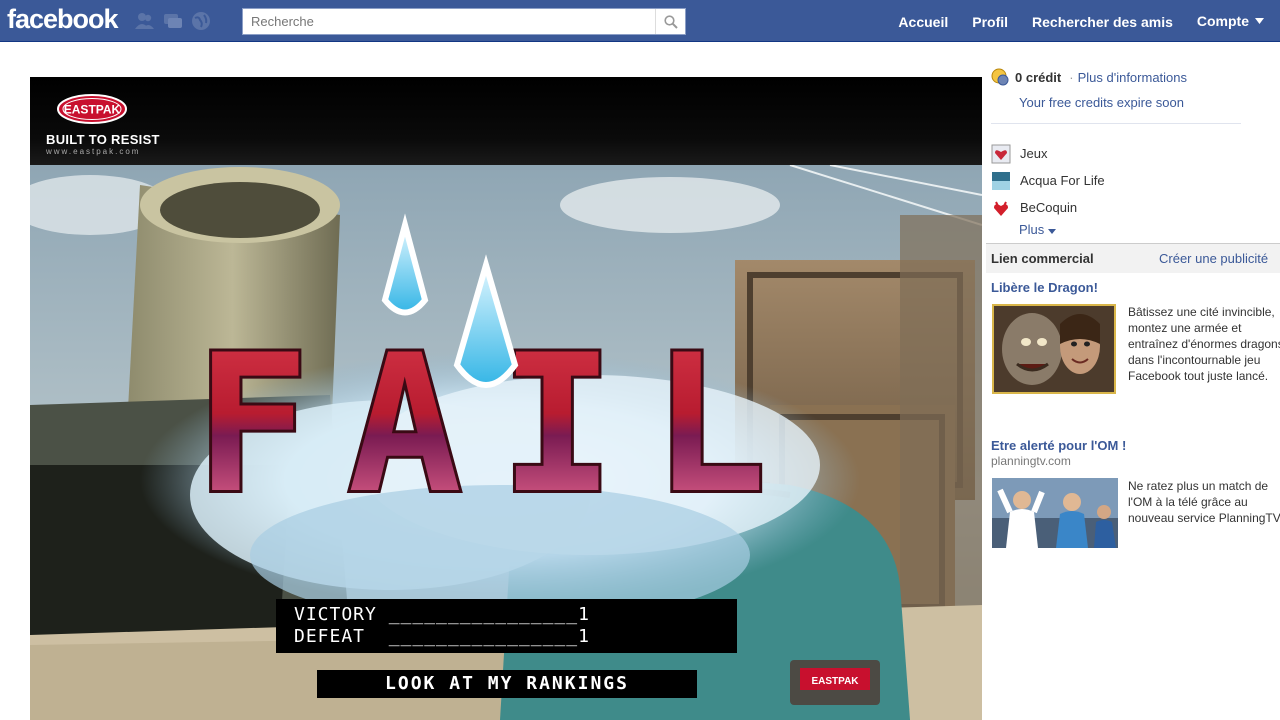 This screenshot has width=1280, height=720. Describe the element at coordinates (1135, 445) in the screenshot. I see `ad-title: Etre alerté pour l'OM !` at that location.